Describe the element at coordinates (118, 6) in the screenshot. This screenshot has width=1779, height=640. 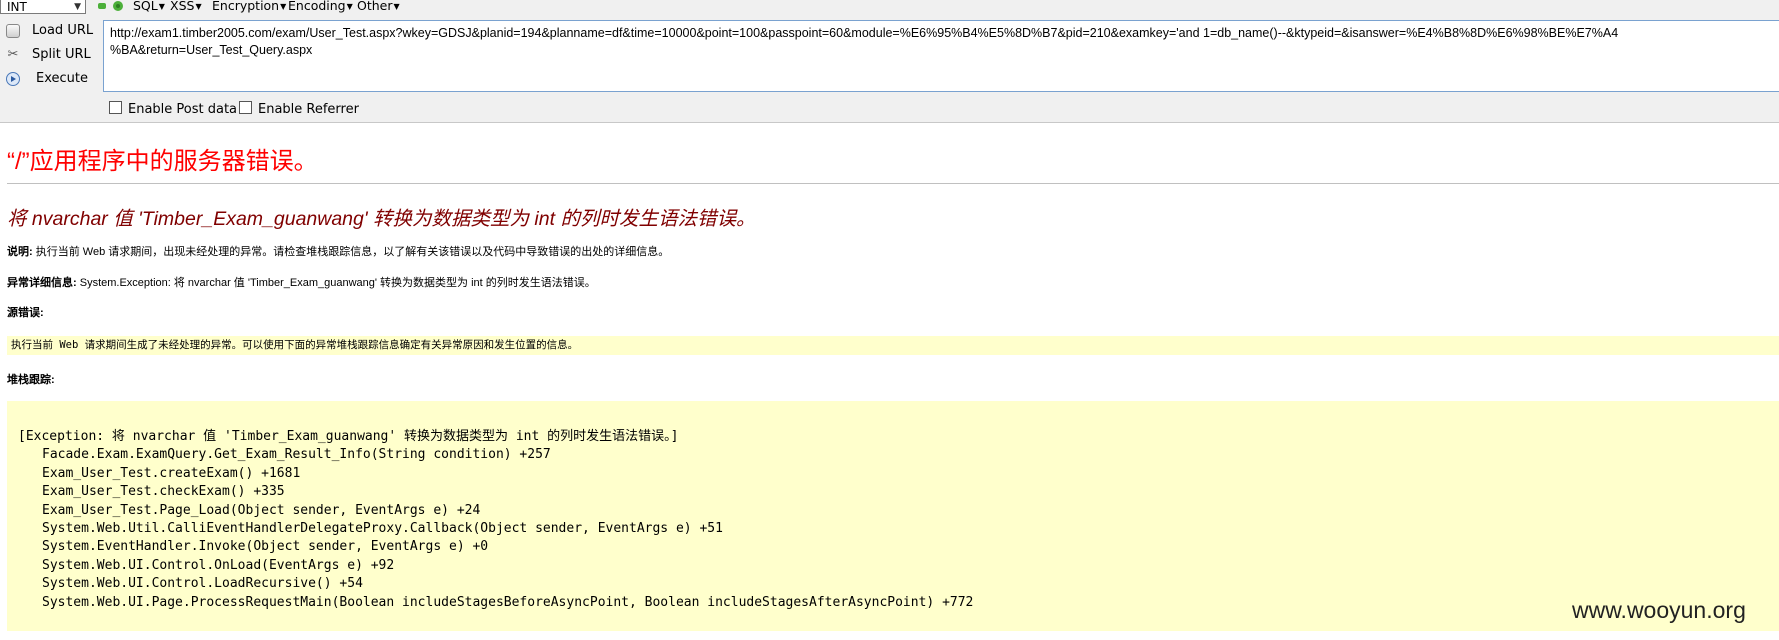
I see `increase-icon` at that location.